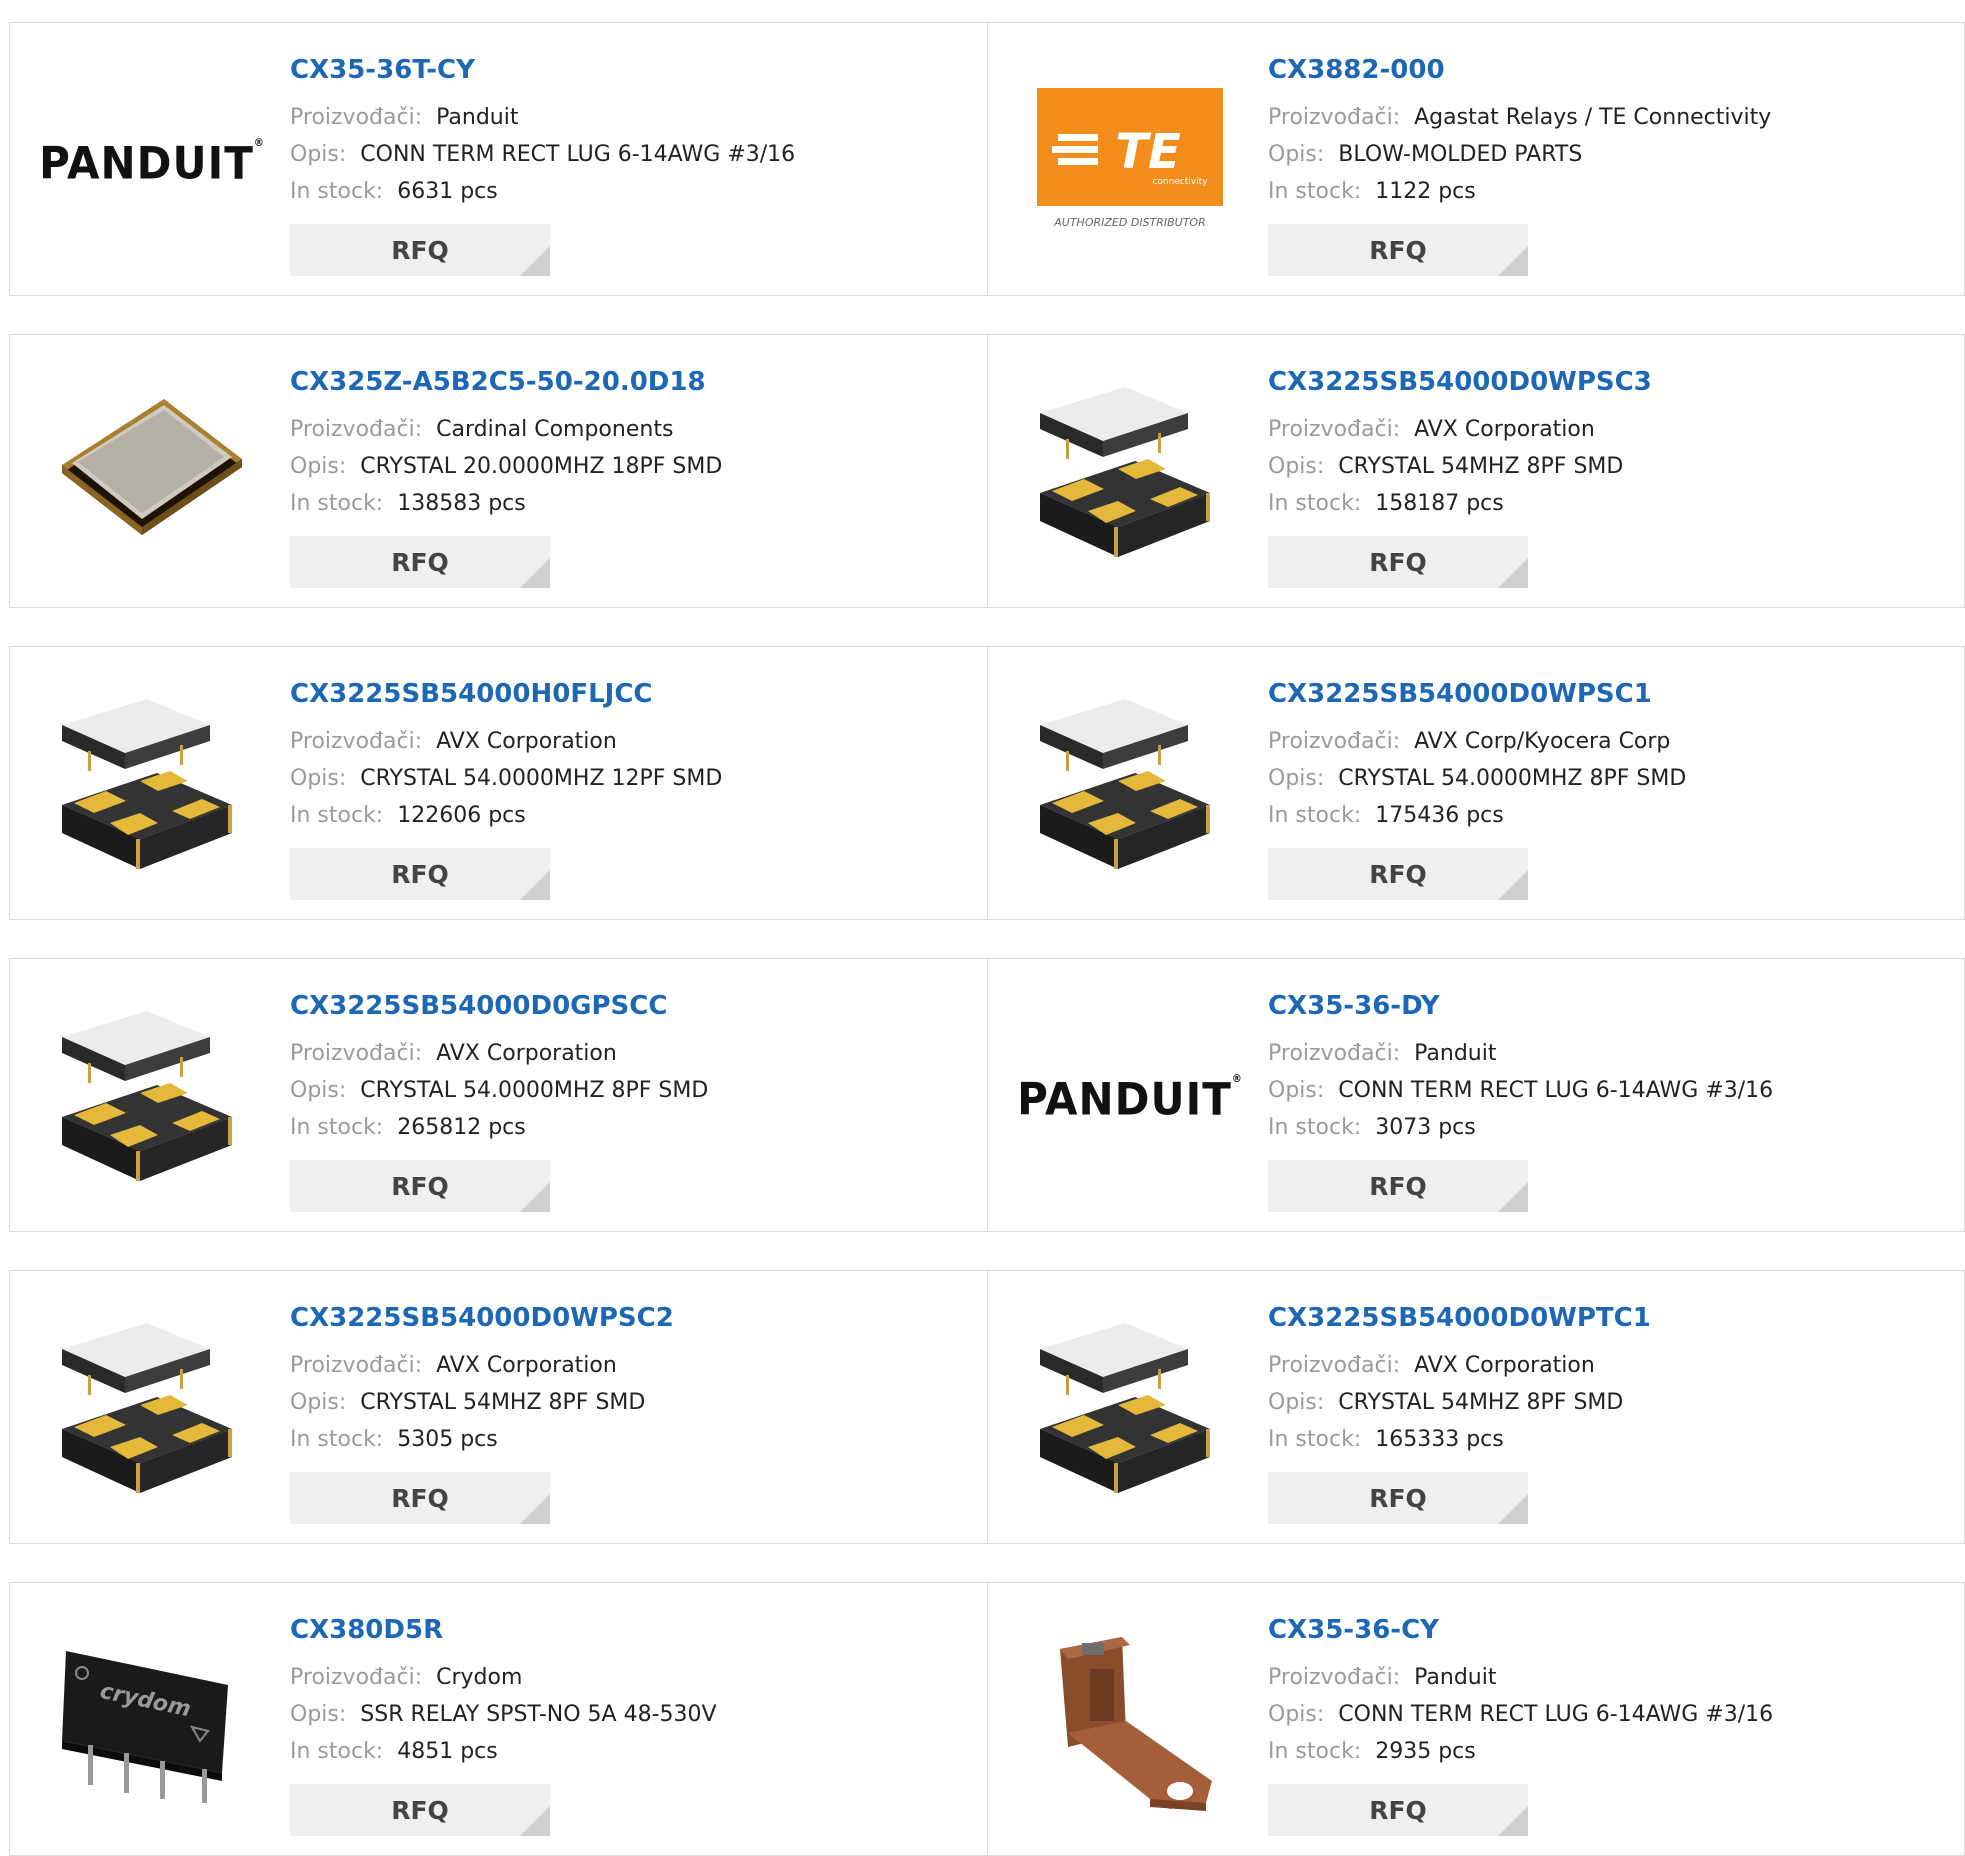 The width and height of the screenshot is (1965, 1856). Describe the element at coordinates (1520, 1006) in the screenshot. I see `part-number-link: CX35-36-DY` at that location.